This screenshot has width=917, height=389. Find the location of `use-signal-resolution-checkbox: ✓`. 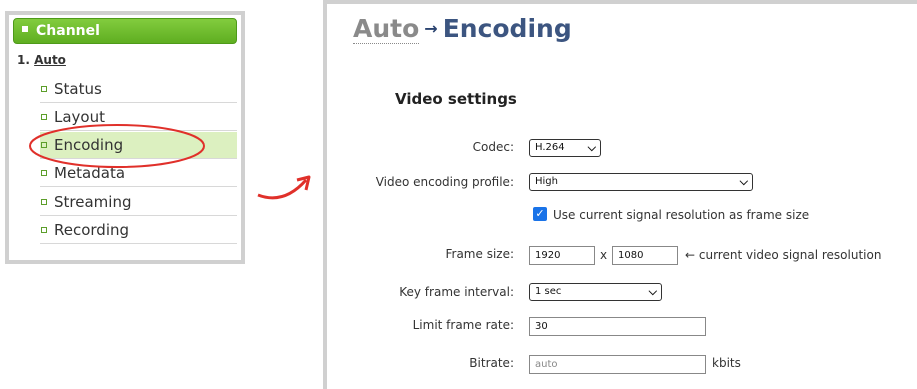

use-signal-resolution-checkbox: ✓ is located at coordinates (540, 214).